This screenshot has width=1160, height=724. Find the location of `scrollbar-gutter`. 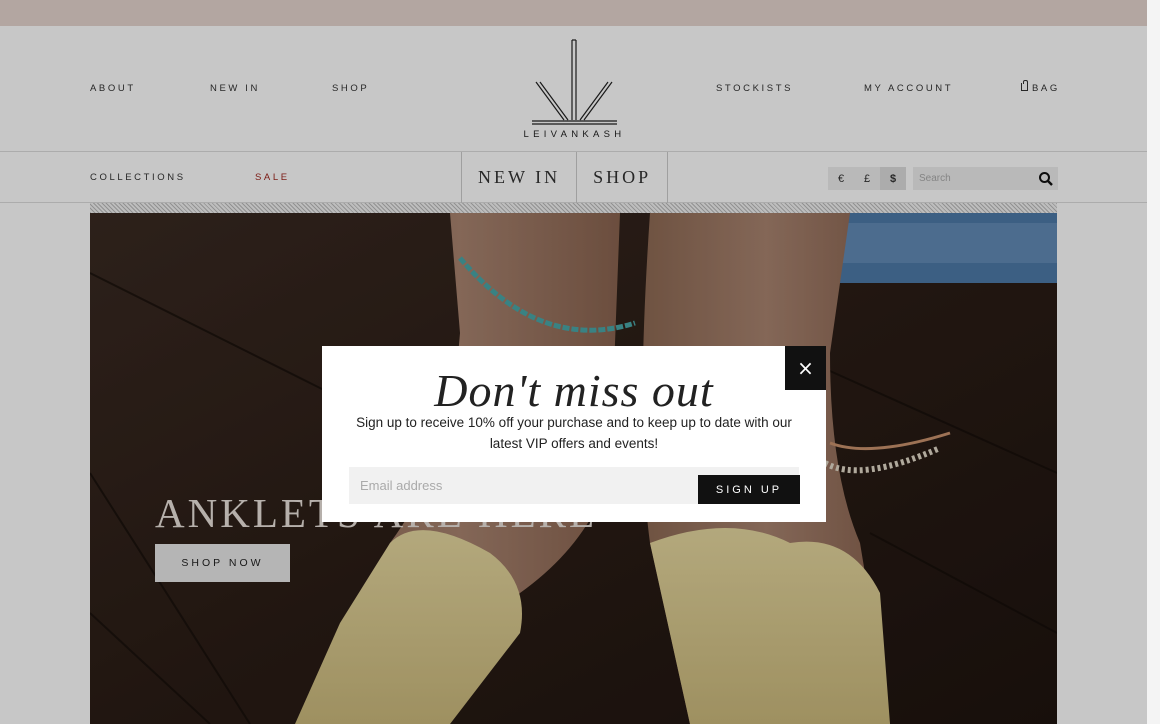

scrollbar-gutter is located at coordinates (1153, 362).